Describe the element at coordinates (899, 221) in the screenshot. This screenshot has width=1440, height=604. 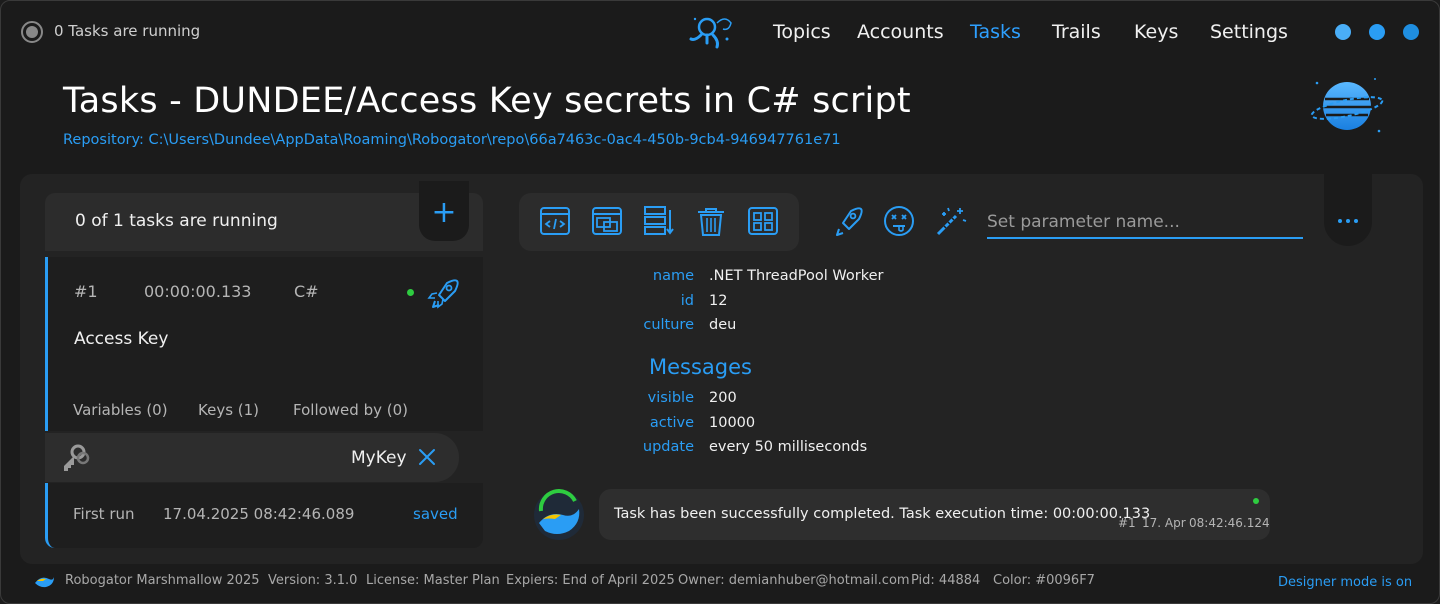
I see `dizzy-face-icon` at that location.